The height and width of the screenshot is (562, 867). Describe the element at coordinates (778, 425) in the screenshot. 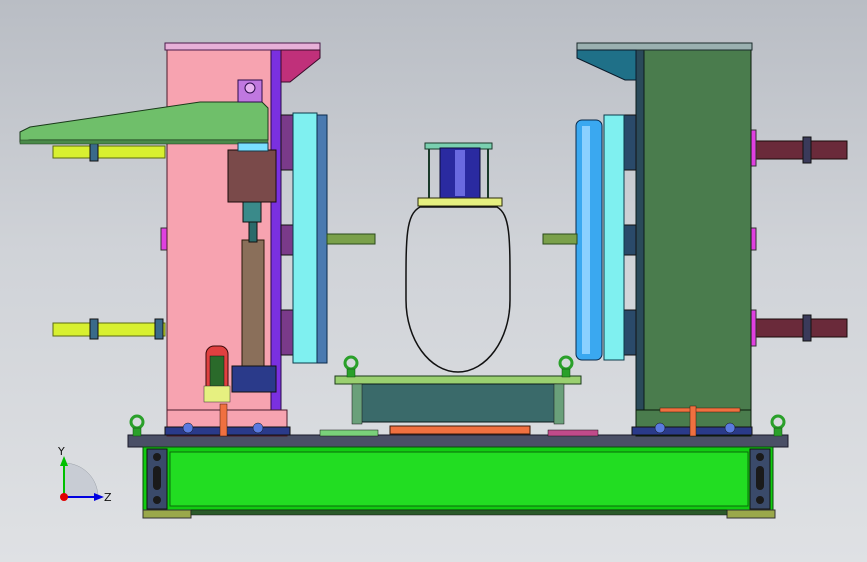

I see `eyebolt-right-corner` at that location.